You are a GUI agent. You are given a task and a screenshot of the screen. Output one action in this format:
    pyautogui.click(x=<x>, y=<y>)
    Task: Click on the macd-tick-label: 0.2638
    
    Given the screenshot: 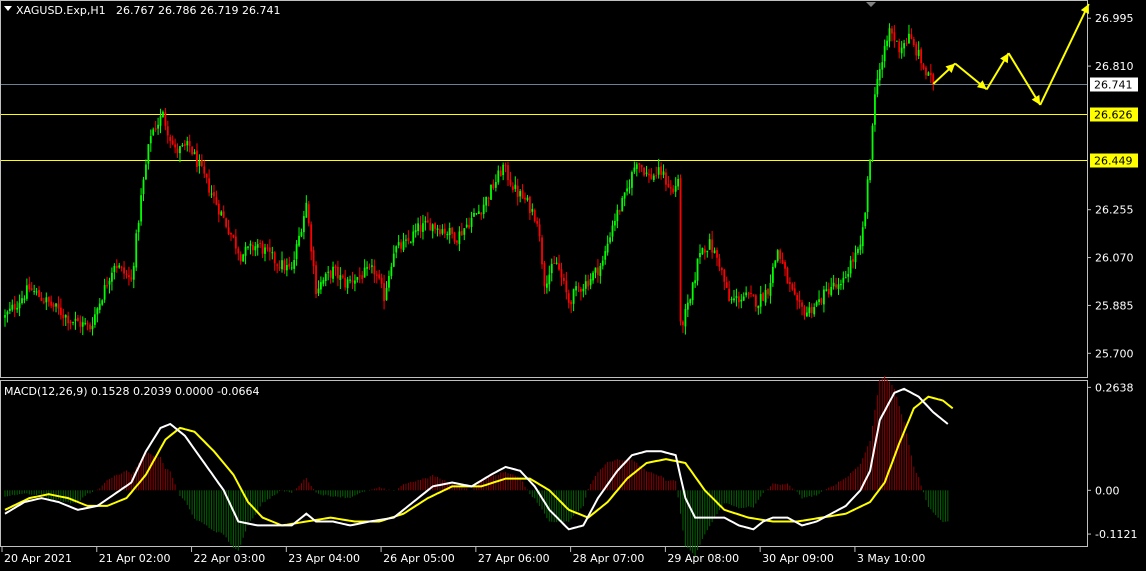 What is the action you would take?
    pyautogui.click(x=1114, y=387)
    